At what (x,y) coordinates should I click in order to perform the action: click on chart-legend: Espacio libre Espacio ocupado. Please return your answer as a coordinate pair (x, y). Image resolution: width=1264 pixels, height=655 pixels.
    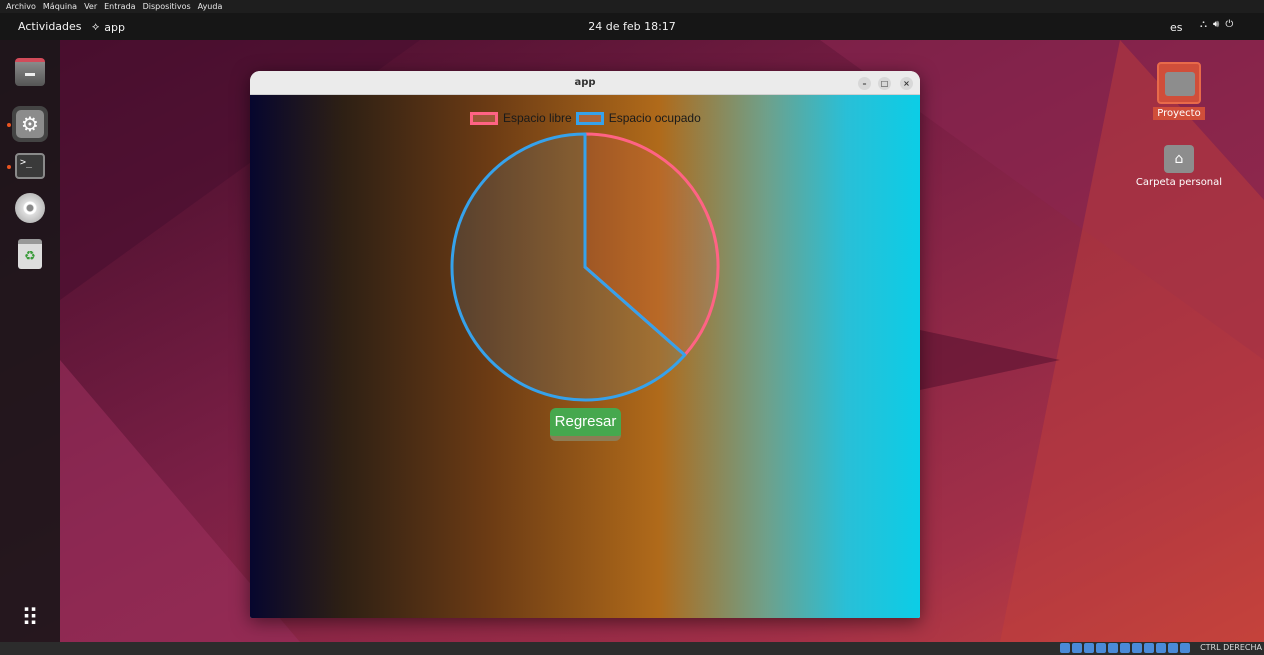
    Looking at the image, I should click on (585, 118).